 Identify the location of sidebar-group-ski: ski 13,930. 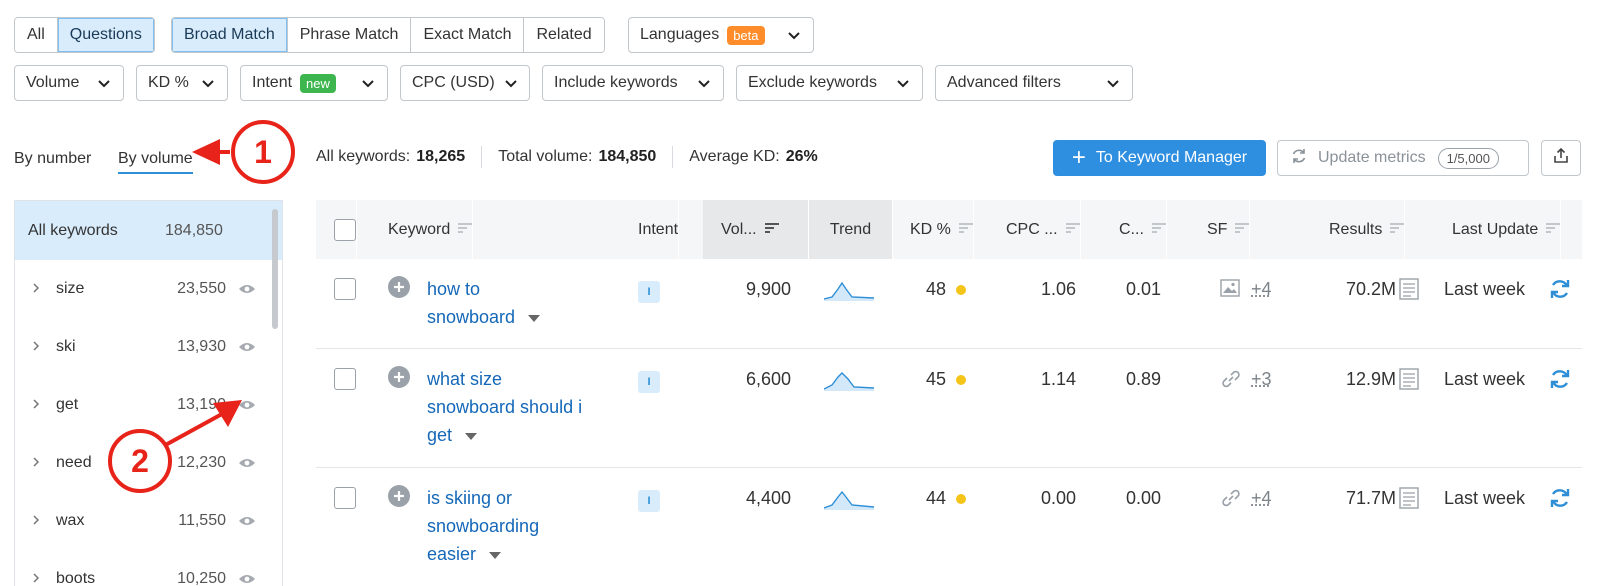
(148, 347).